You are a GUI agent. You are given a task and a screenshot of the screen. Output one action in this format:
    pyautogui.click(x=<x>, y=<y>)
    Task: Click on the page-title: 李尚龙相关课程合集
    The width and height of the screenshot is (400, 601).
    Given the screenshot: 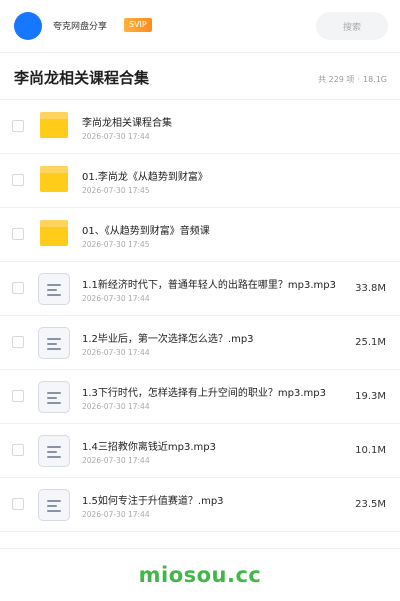 What is the action you would take?
    pyautogui.click(x=82, y=78)
    